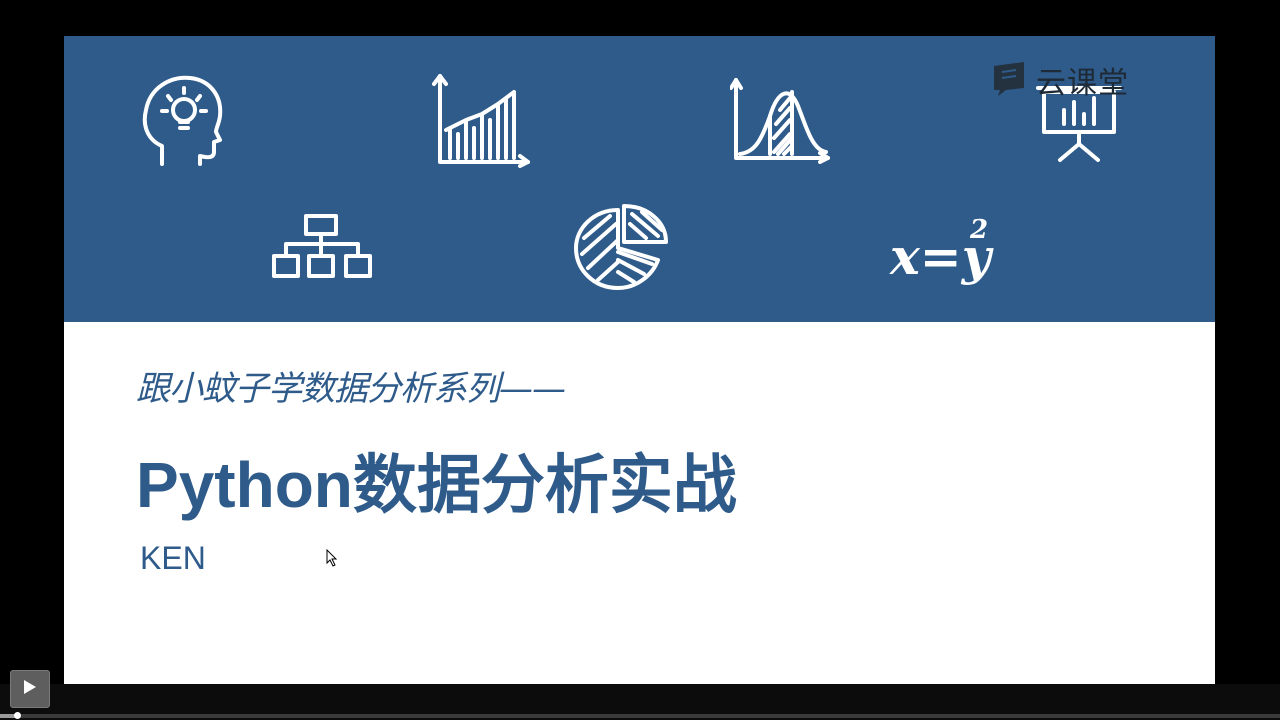 The image size is (1280, 720). I want to click on logo-text: 云课堂, so click(1082, 83).